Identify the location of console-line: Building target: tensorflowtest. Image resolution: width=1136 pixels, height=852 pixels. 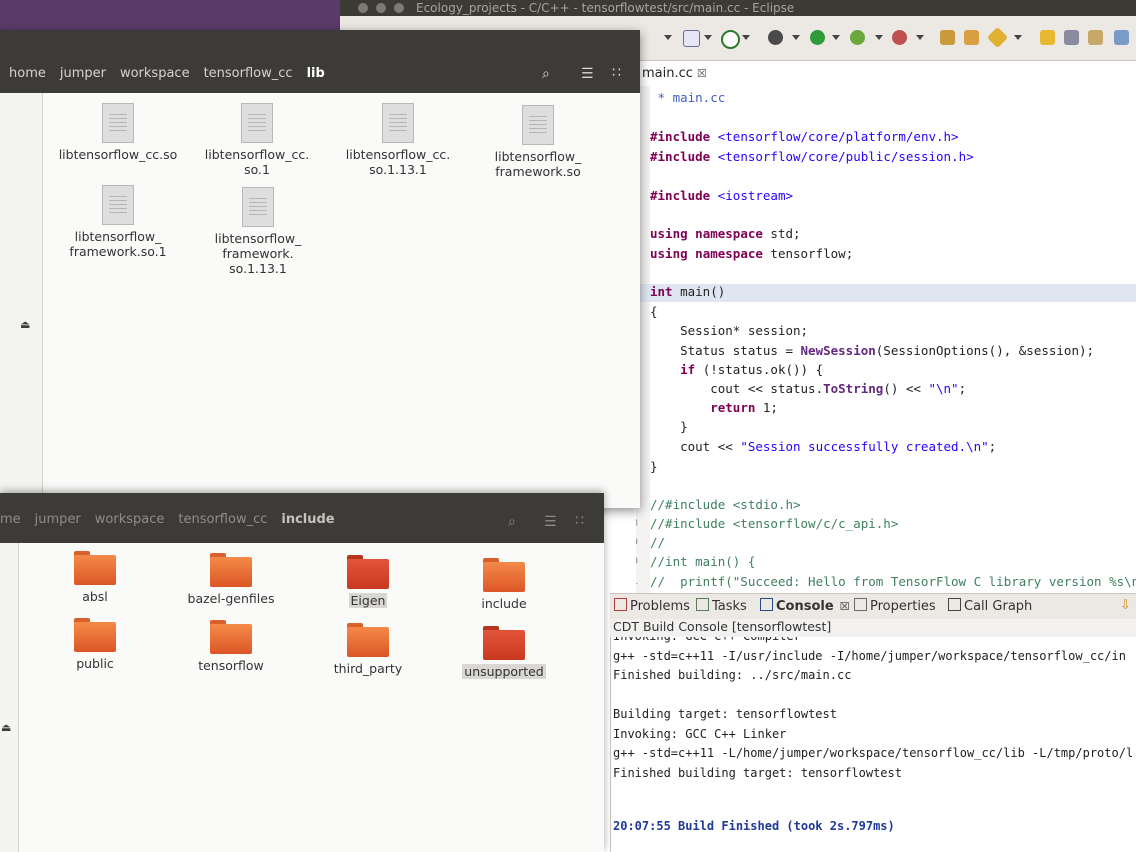
(725, 714).